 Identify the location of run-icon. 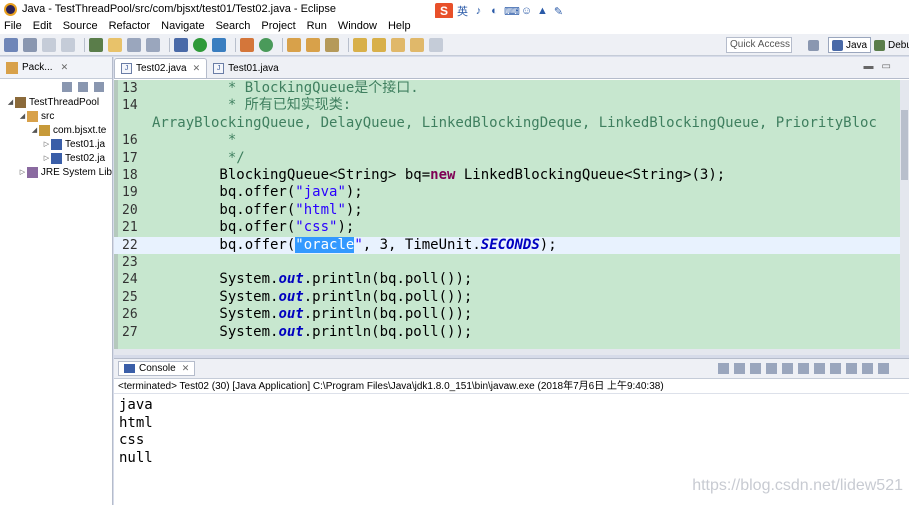
(200, 44).